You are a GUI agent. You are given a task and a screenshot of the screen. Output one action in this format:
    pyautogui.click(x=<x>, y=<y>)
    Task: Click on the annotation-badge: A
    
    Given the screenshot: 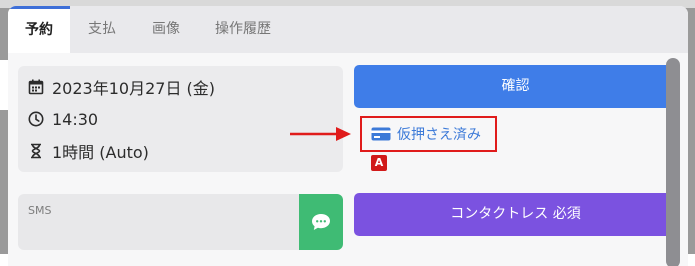 What is the action you would take?
    pyautogui.click(x=379, y=163)
    